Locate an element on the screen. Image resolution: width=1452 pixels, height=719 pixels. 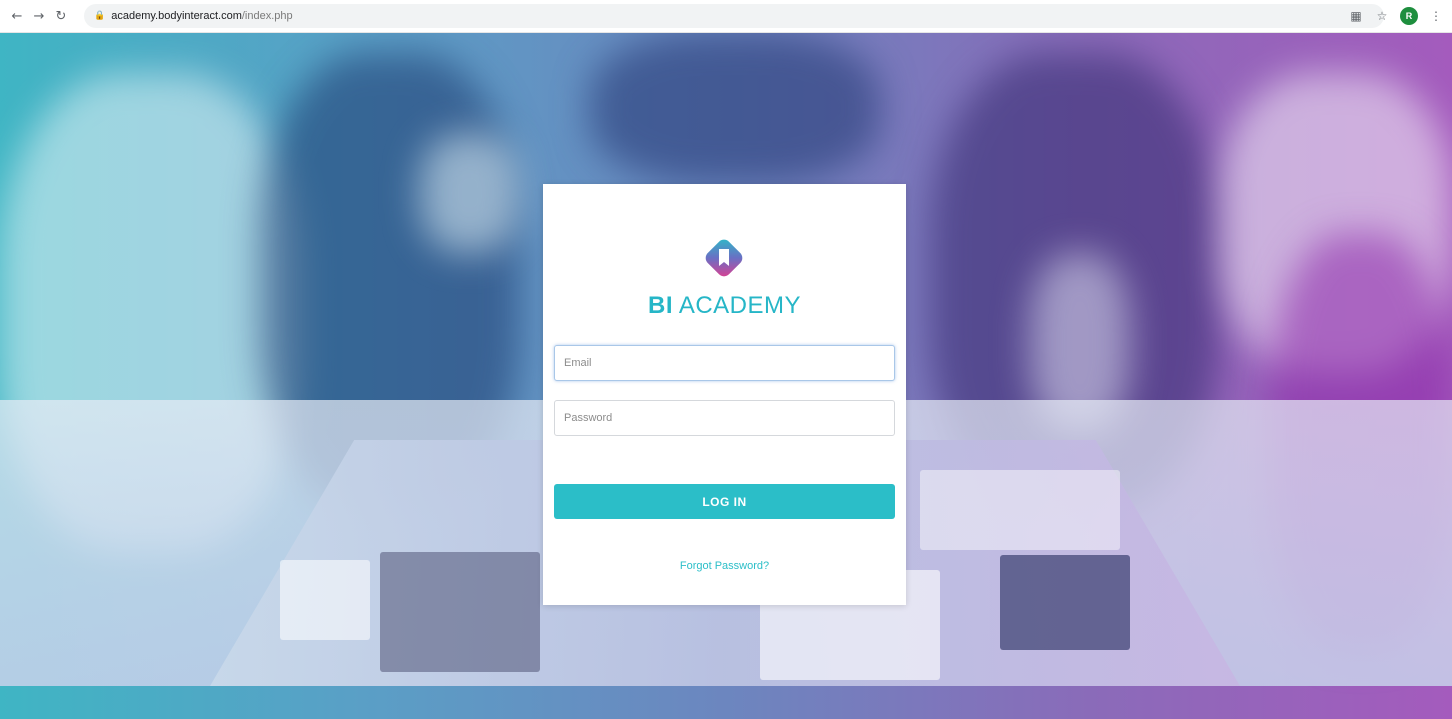
star-icon: ☆ is located at coordinates (1382, 16).